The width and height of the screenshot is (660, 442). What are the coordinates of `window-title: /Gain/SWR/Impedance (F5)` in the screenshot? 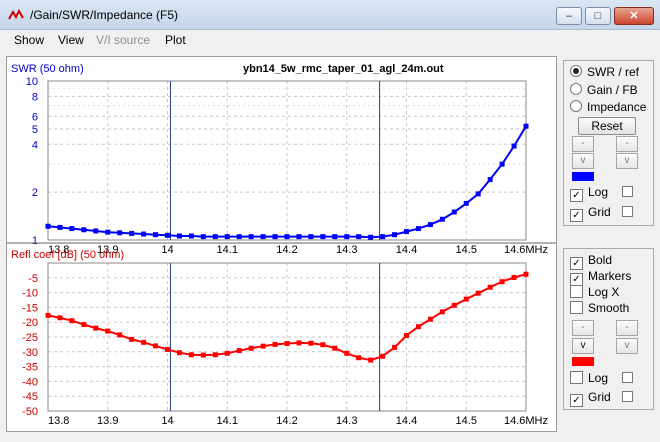 It's located at (104, 15).